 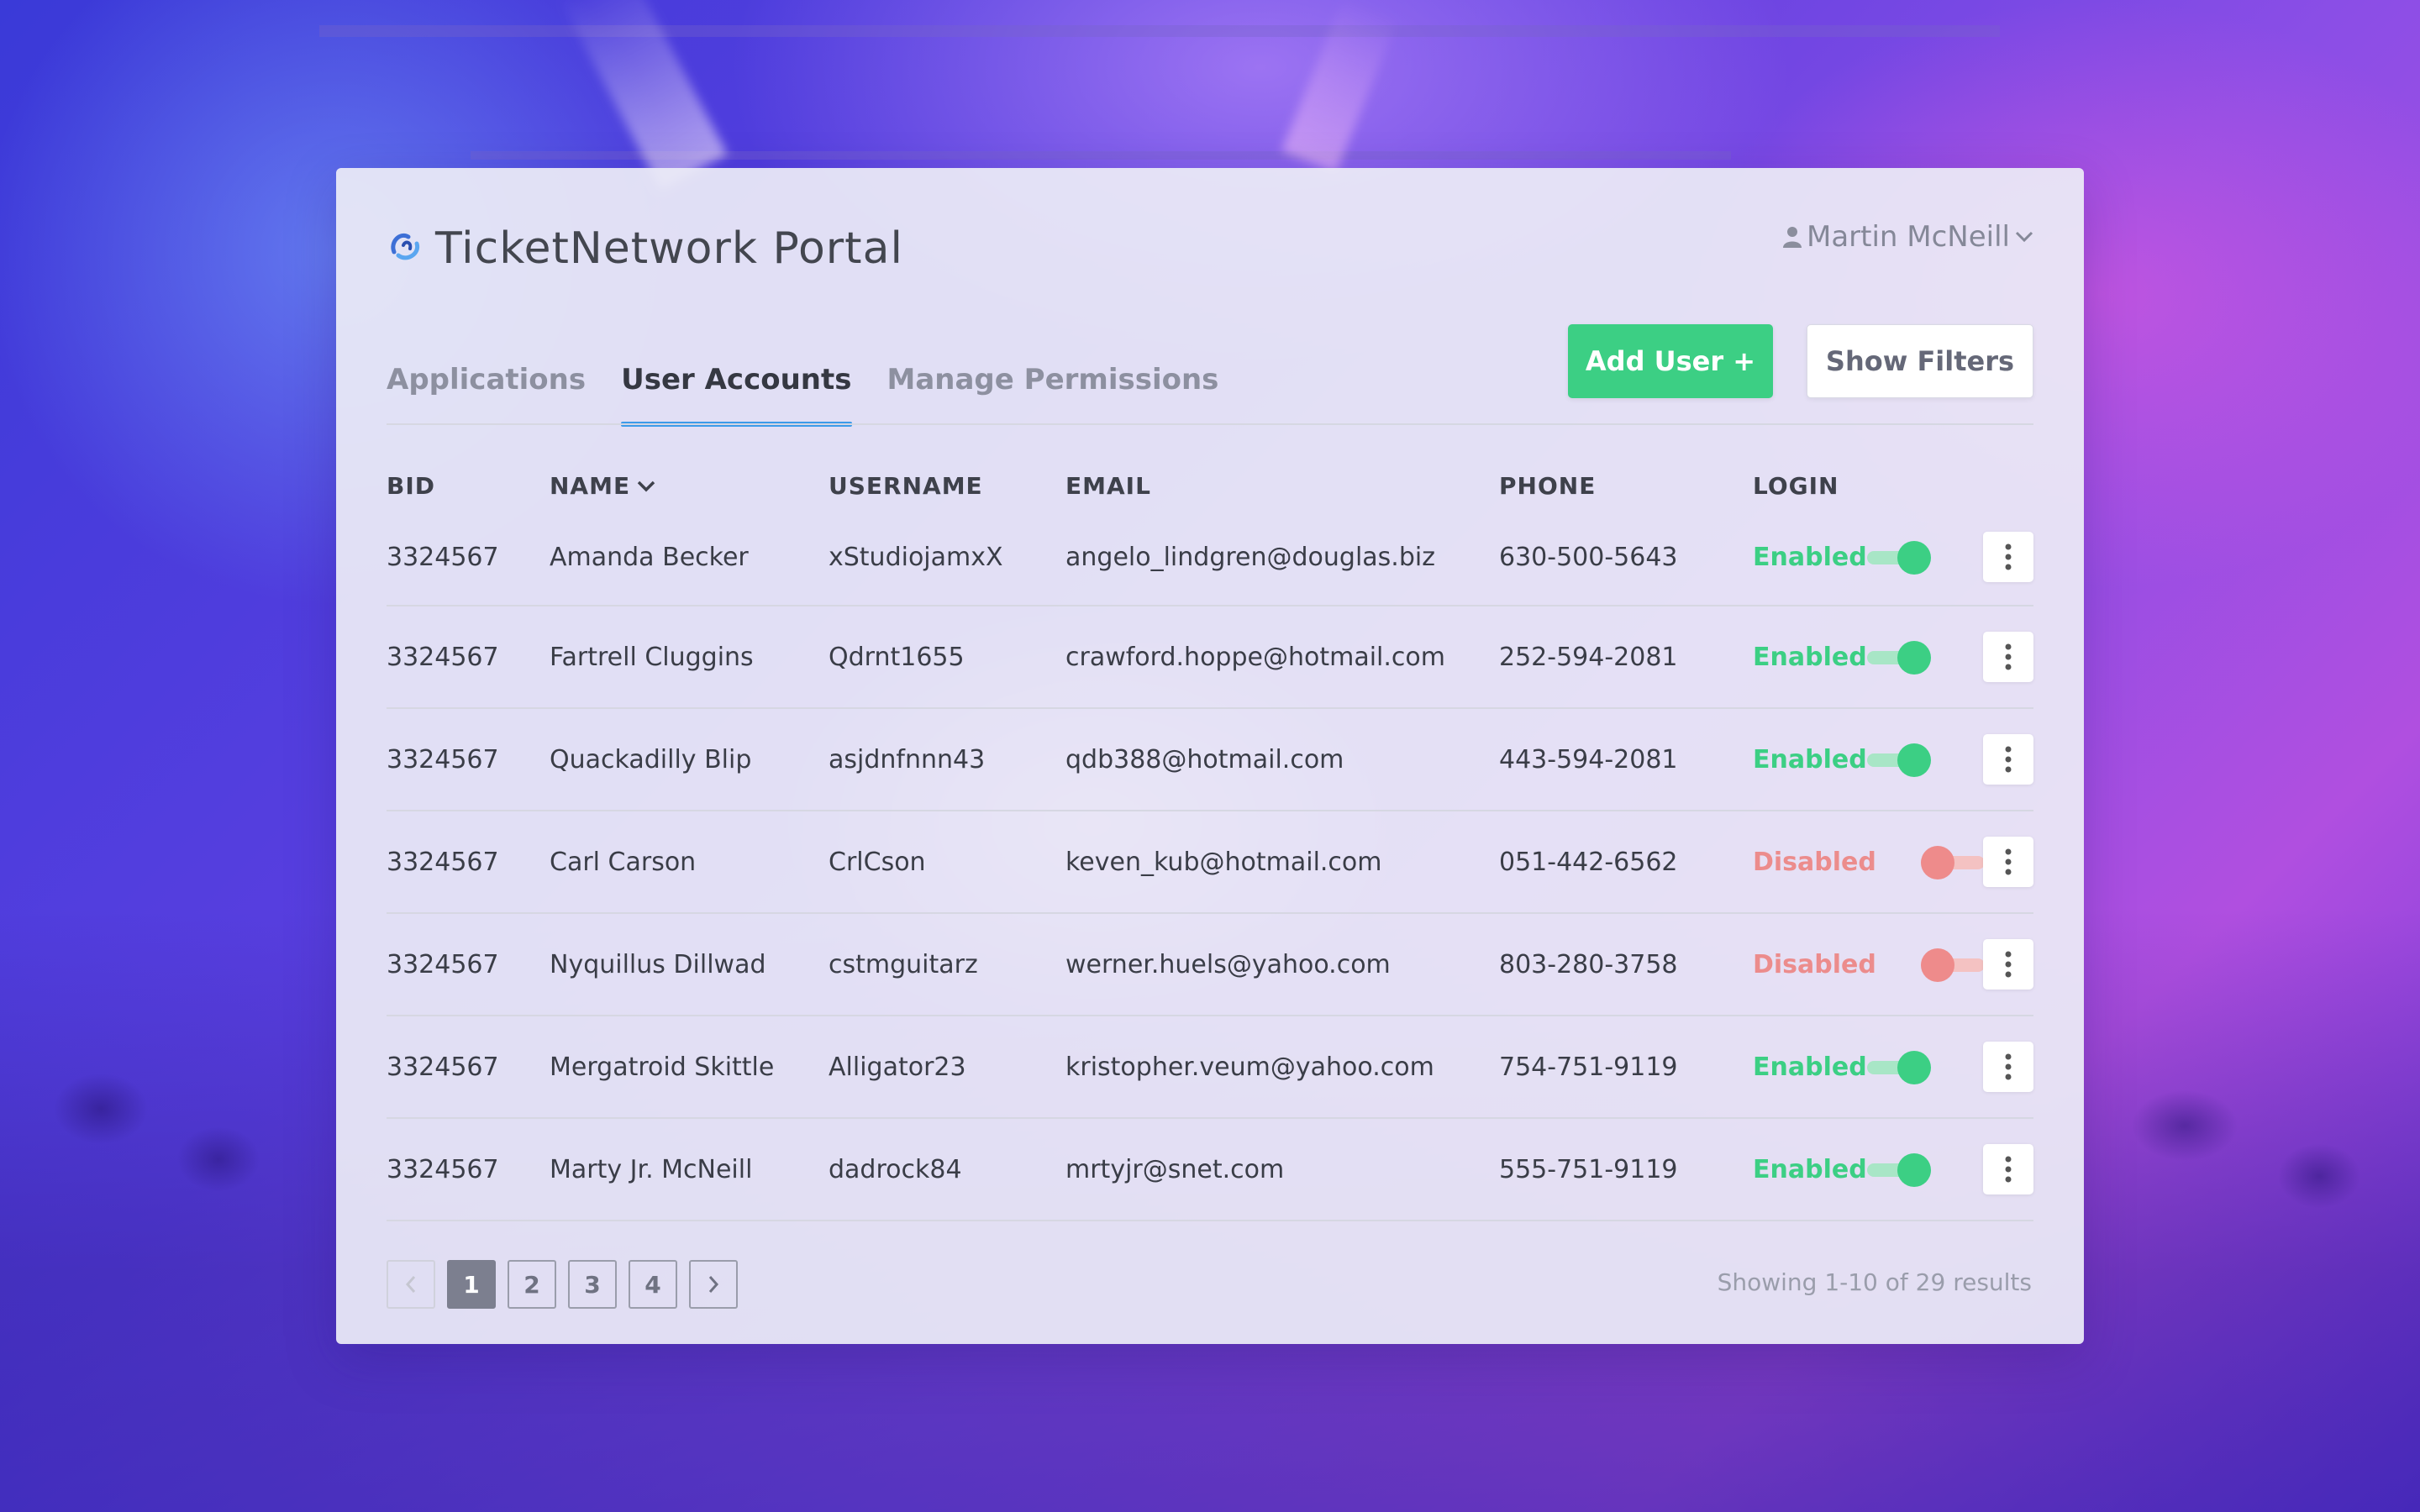 I want to click on cell-phone: 443-594-2081, so click(x=1589, y=759).